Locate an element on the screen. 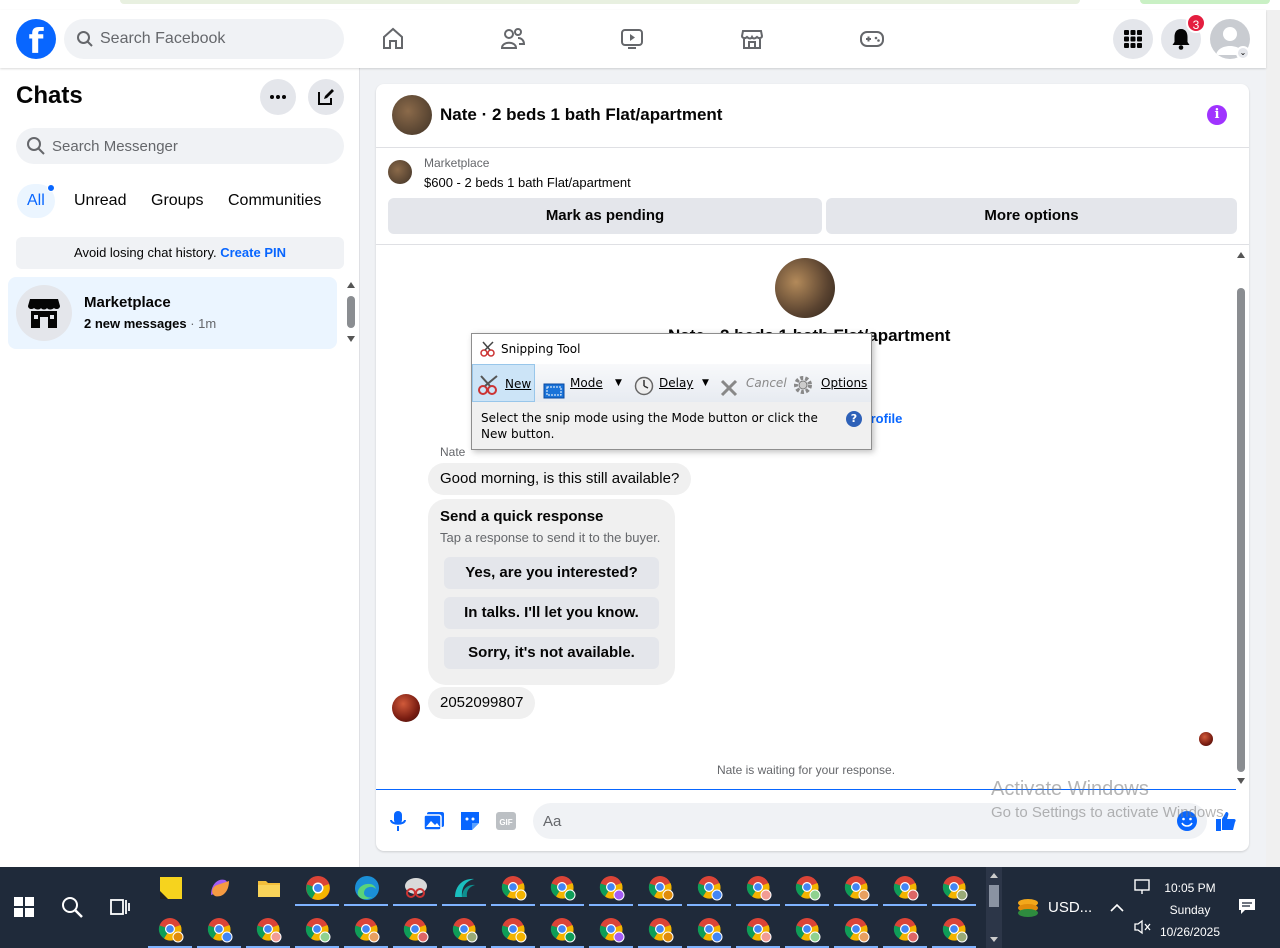  chrome-icon is located at coordinates (318, 888).